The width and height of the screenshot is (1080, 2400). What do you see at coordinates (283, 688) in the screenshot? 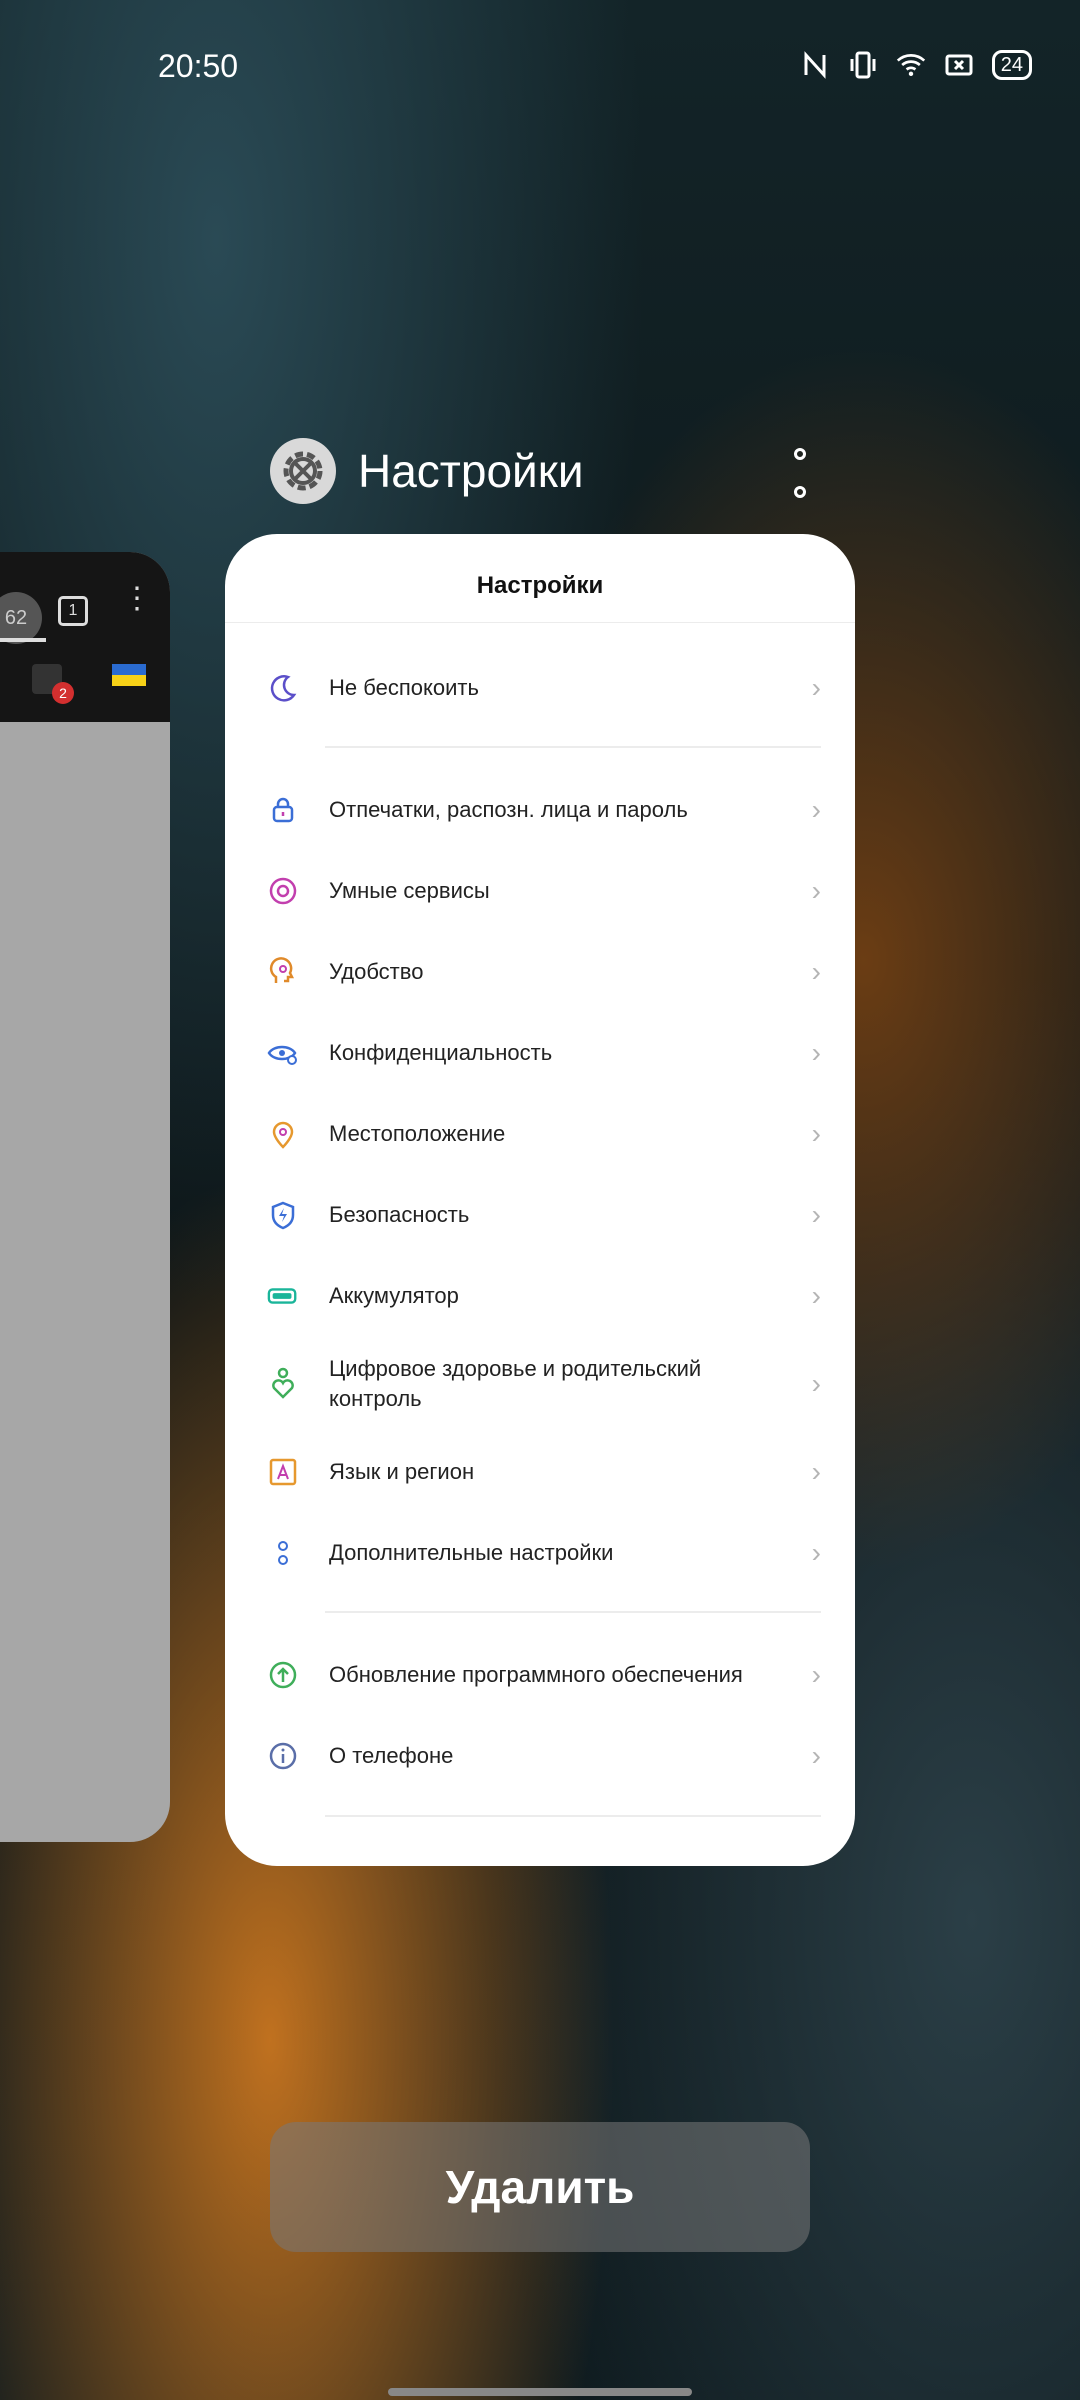
I see `moon-icon` at bounding box center [283, 688].